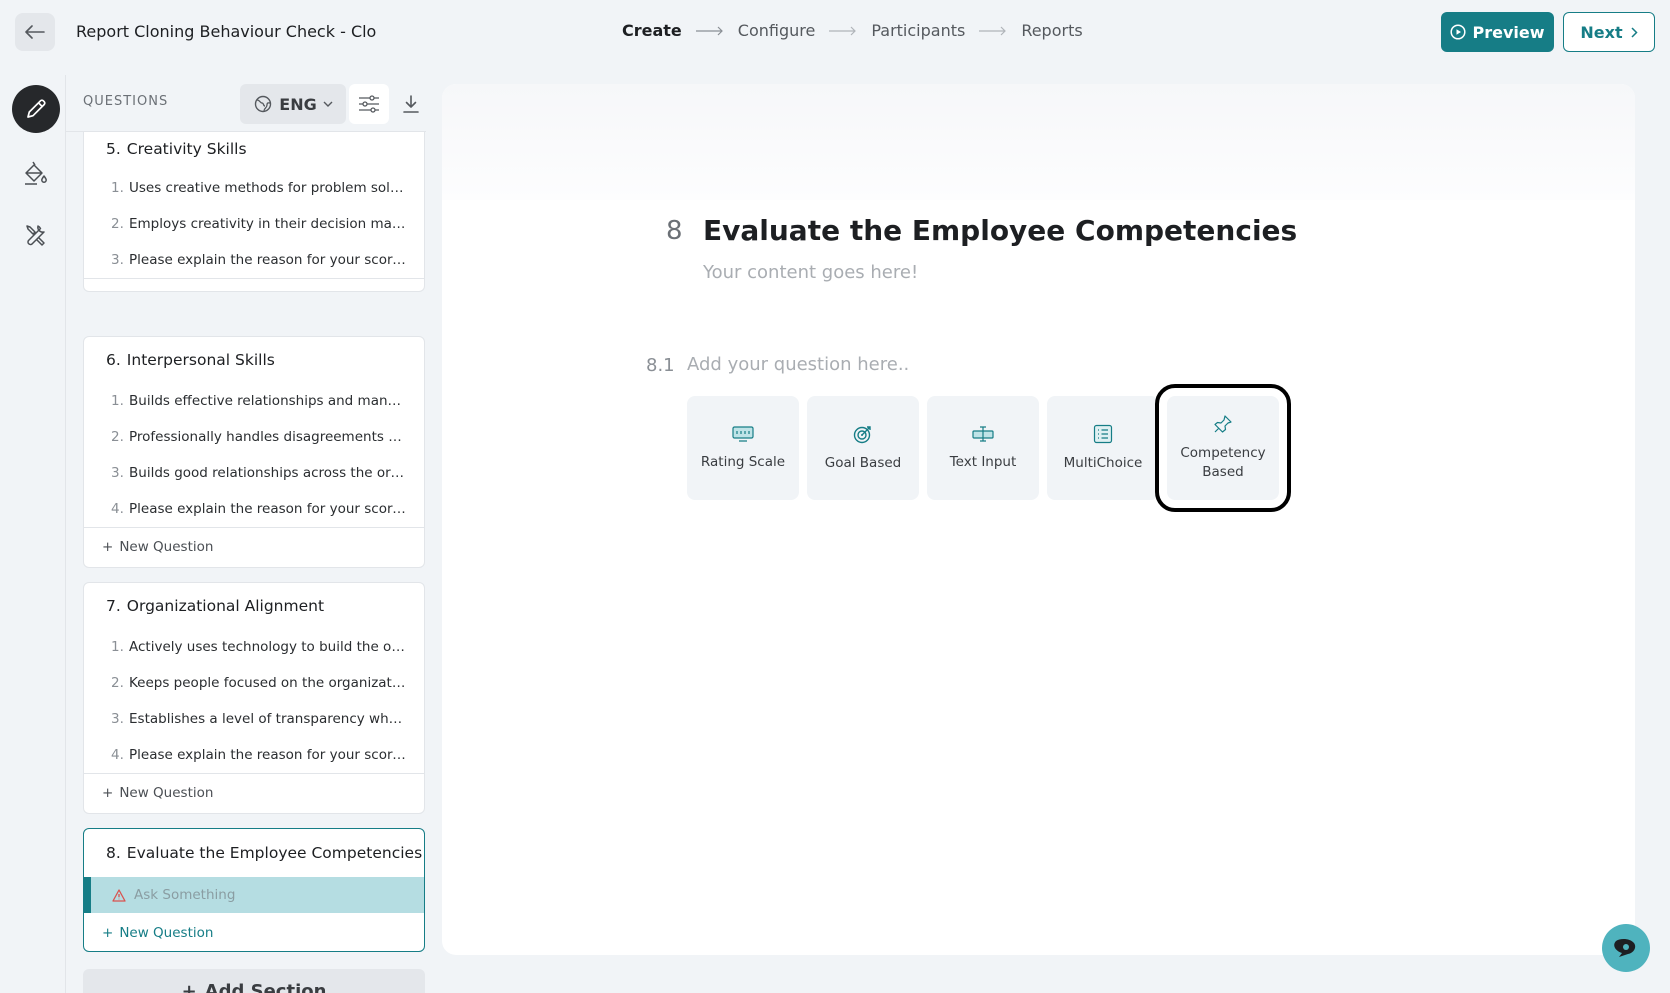 This screenshot has height=993, width=1670. What do you see at coordinates (1103, 448) in the screenshot?
I see `type-multichoice-button: MultiChoice` at bounding box center [1103, 448].